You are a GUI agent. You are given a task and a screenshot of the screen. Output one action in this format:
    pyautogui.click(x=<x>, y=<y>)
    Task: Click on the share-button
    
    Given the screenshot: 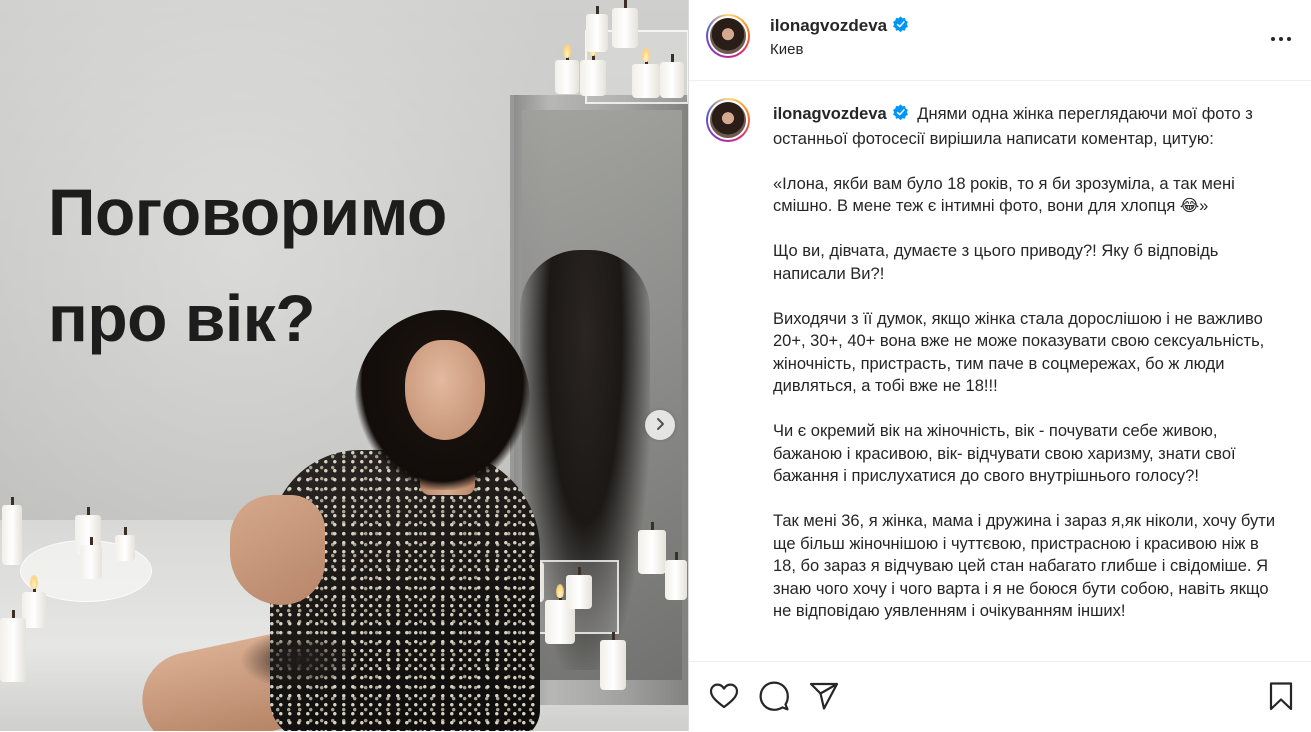 What is the action you would take?
    pyautogui.click(x=824, y=696)
    